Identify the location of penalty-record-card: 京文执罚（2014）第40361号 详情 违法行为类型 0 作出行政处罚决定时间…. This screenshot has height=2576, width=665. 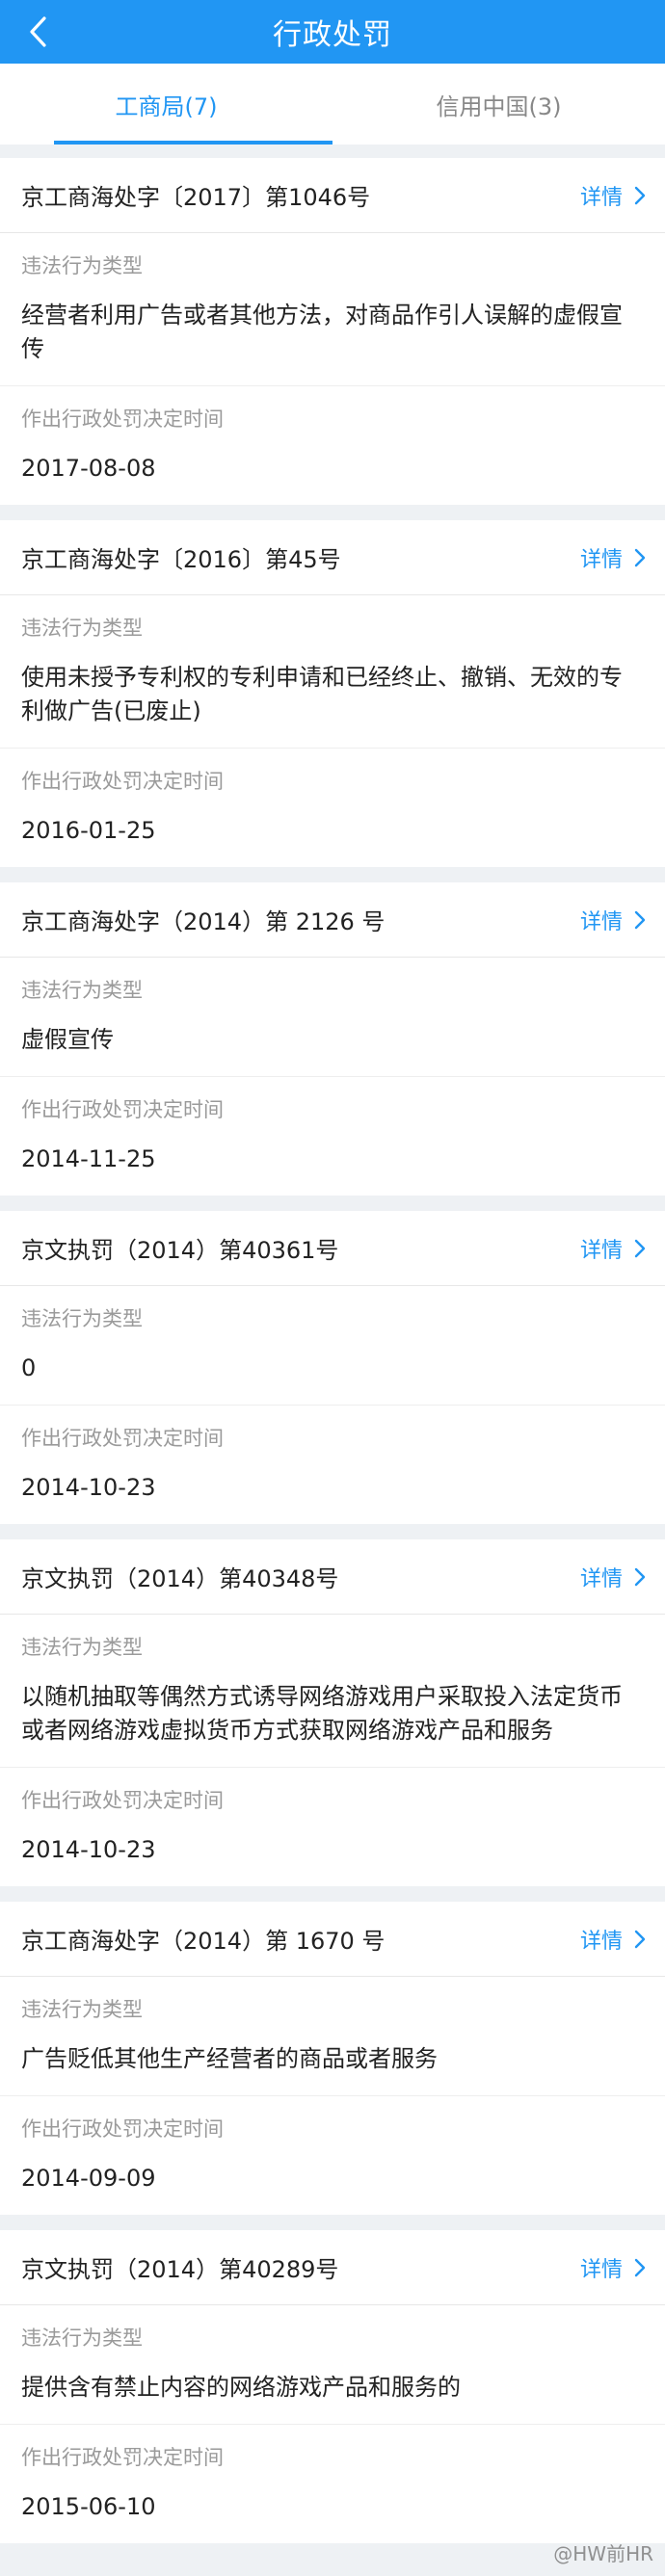
(332, 1368).